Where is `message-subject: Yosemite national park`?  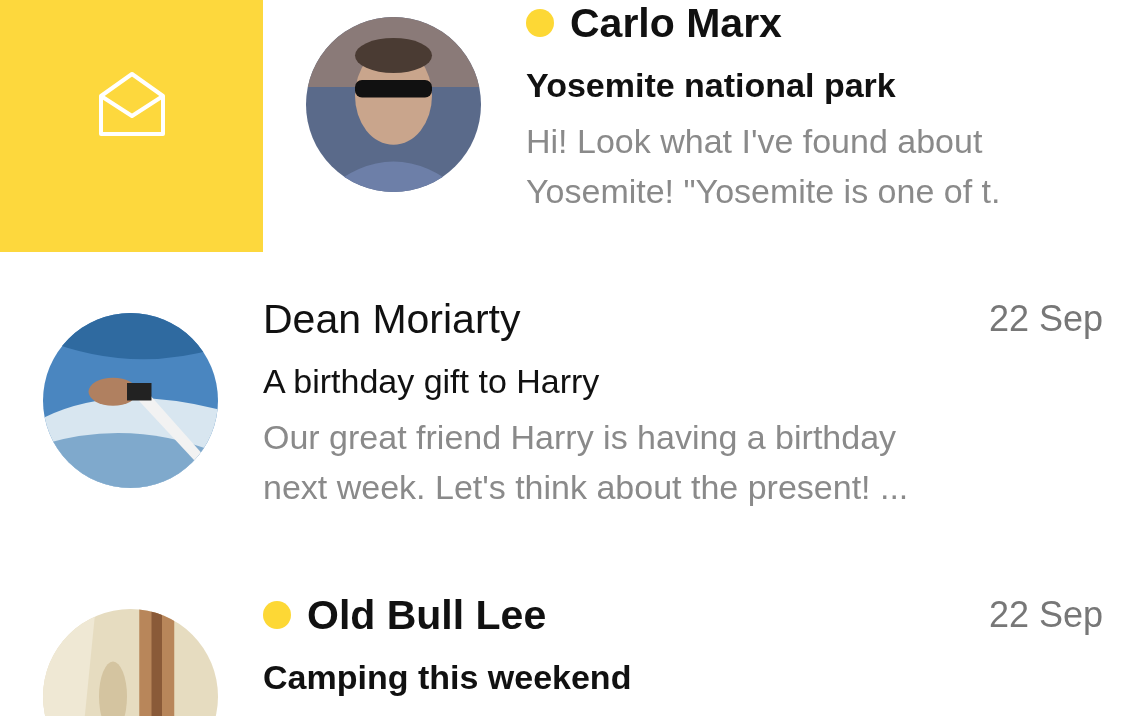 message-subject: Yosemite national park is located at coordinates (711, 85).